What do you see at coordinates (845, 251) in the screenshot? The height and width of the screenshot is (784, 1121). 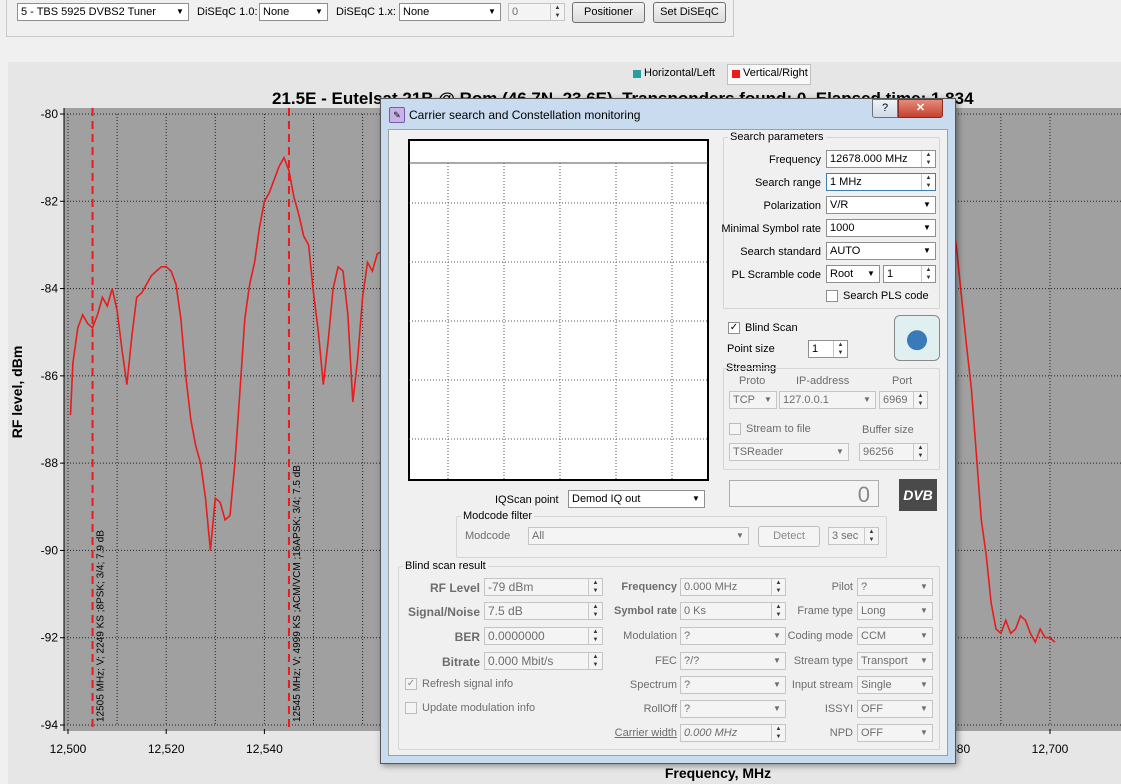 I see `search-standard-value: AUTO` at bounding box center [845, 251].